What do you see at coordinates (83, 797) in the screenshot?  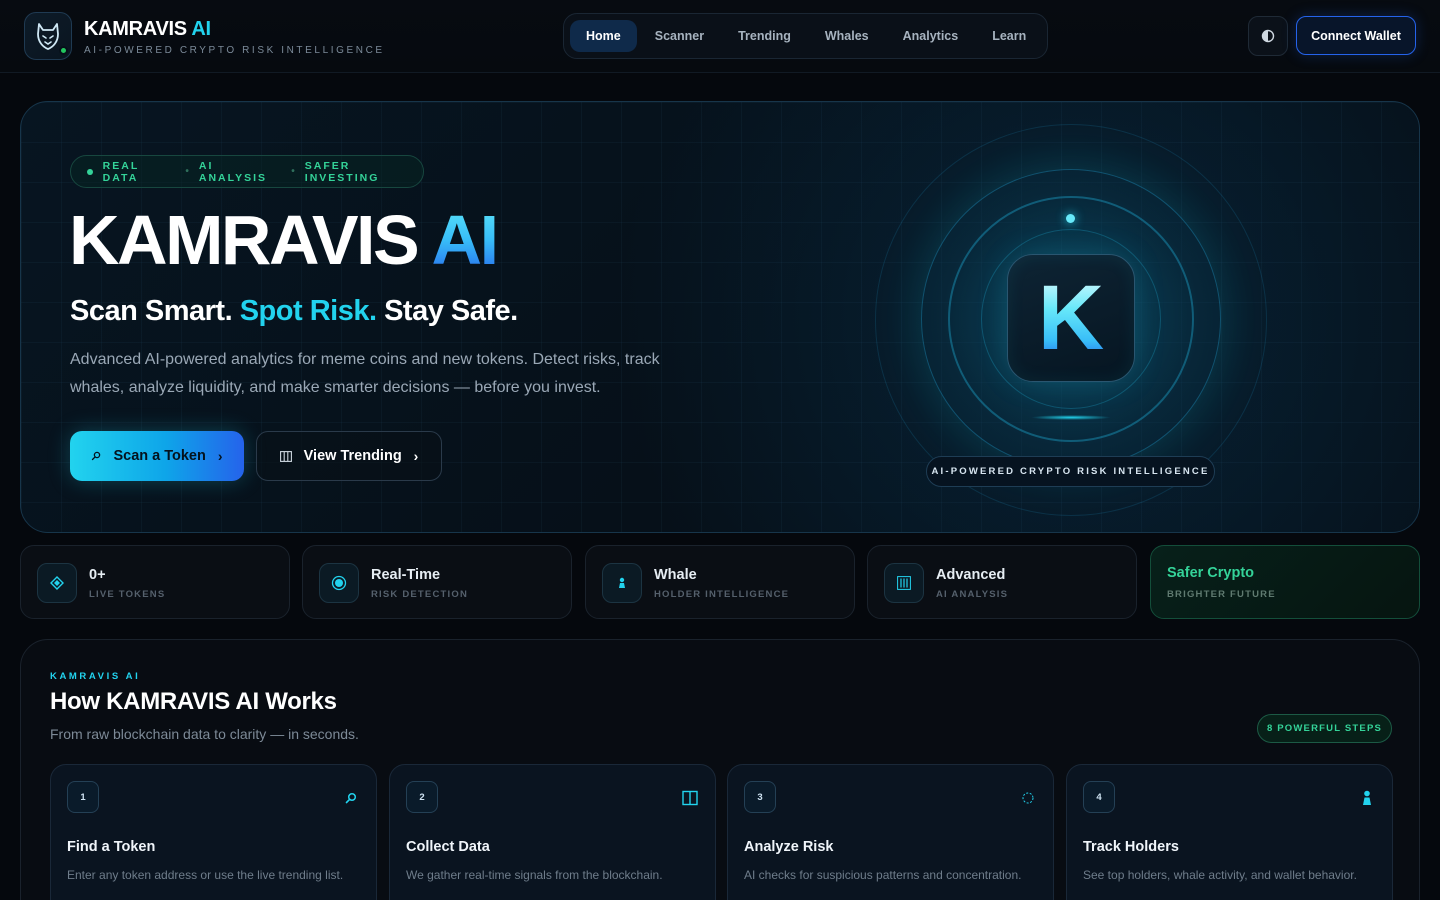 I see `step-number: 1` at bounding box center [83, 797].